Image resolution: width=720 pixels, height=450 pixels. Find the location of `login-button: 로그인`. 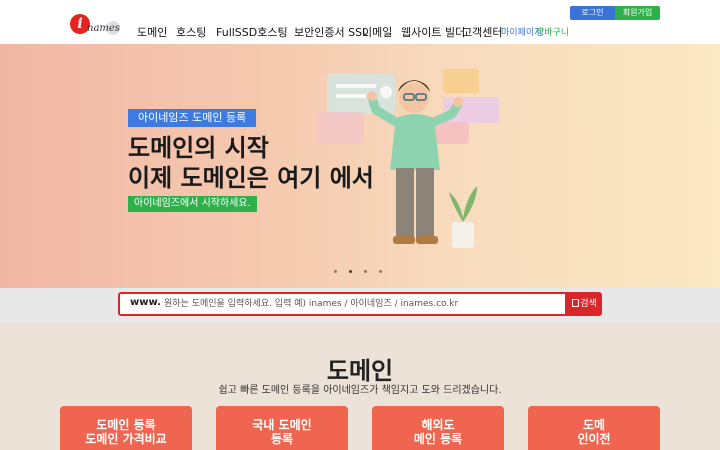

login-button: 로그인 is located at coordinates (592, 13).